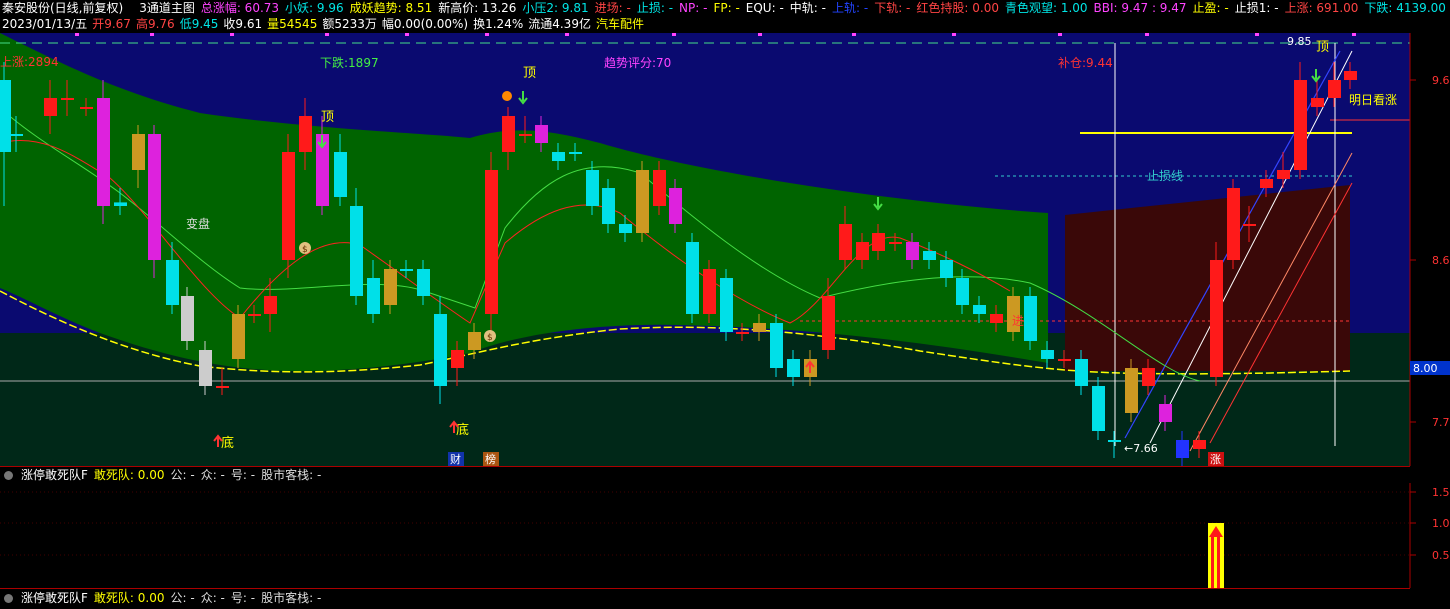  What do you see at coordinates (477, 8) in the screenshot?
I see `indicator-value: 新高价: 13.26` at bounding box center [477, 8].